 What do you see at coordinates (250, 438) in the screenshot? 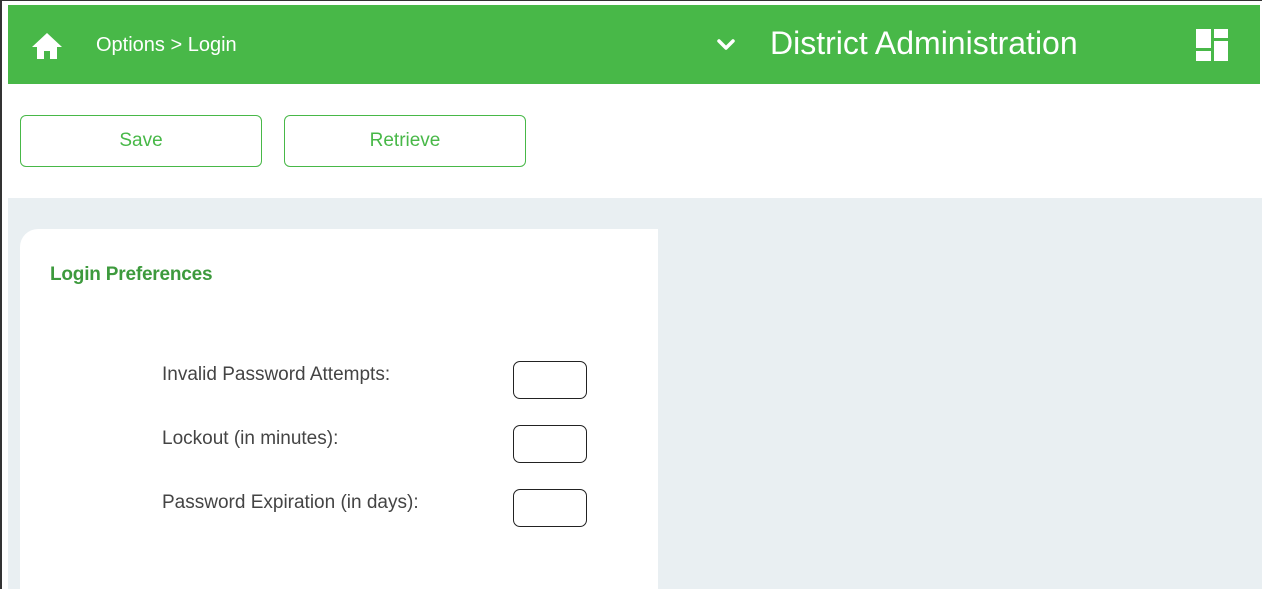
I see `lockout-minutes-label: Lockout (in minutes):` at bounding box center [250, 438].